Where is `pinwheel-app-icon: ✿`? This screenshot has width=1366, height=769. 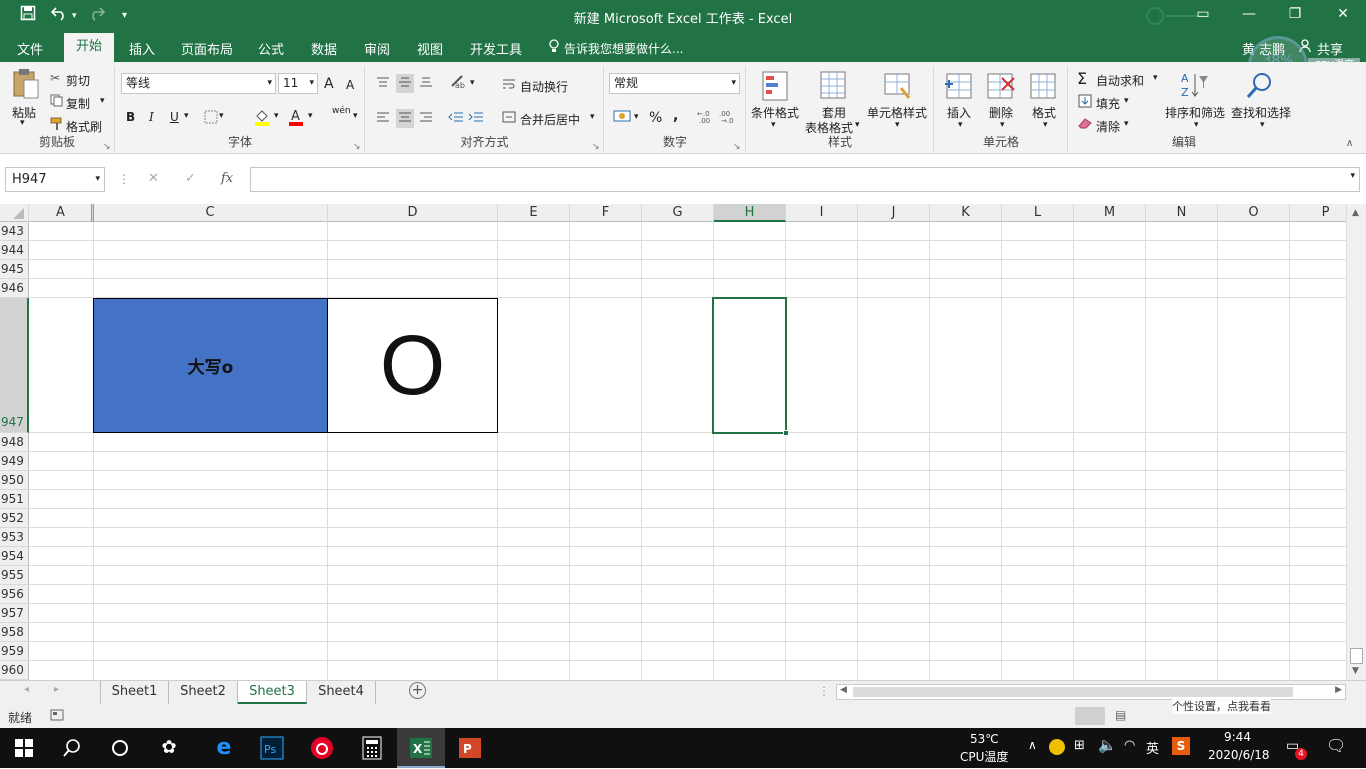
pinwheel-app-icon: ✿ is located at coordinates (169, 748).